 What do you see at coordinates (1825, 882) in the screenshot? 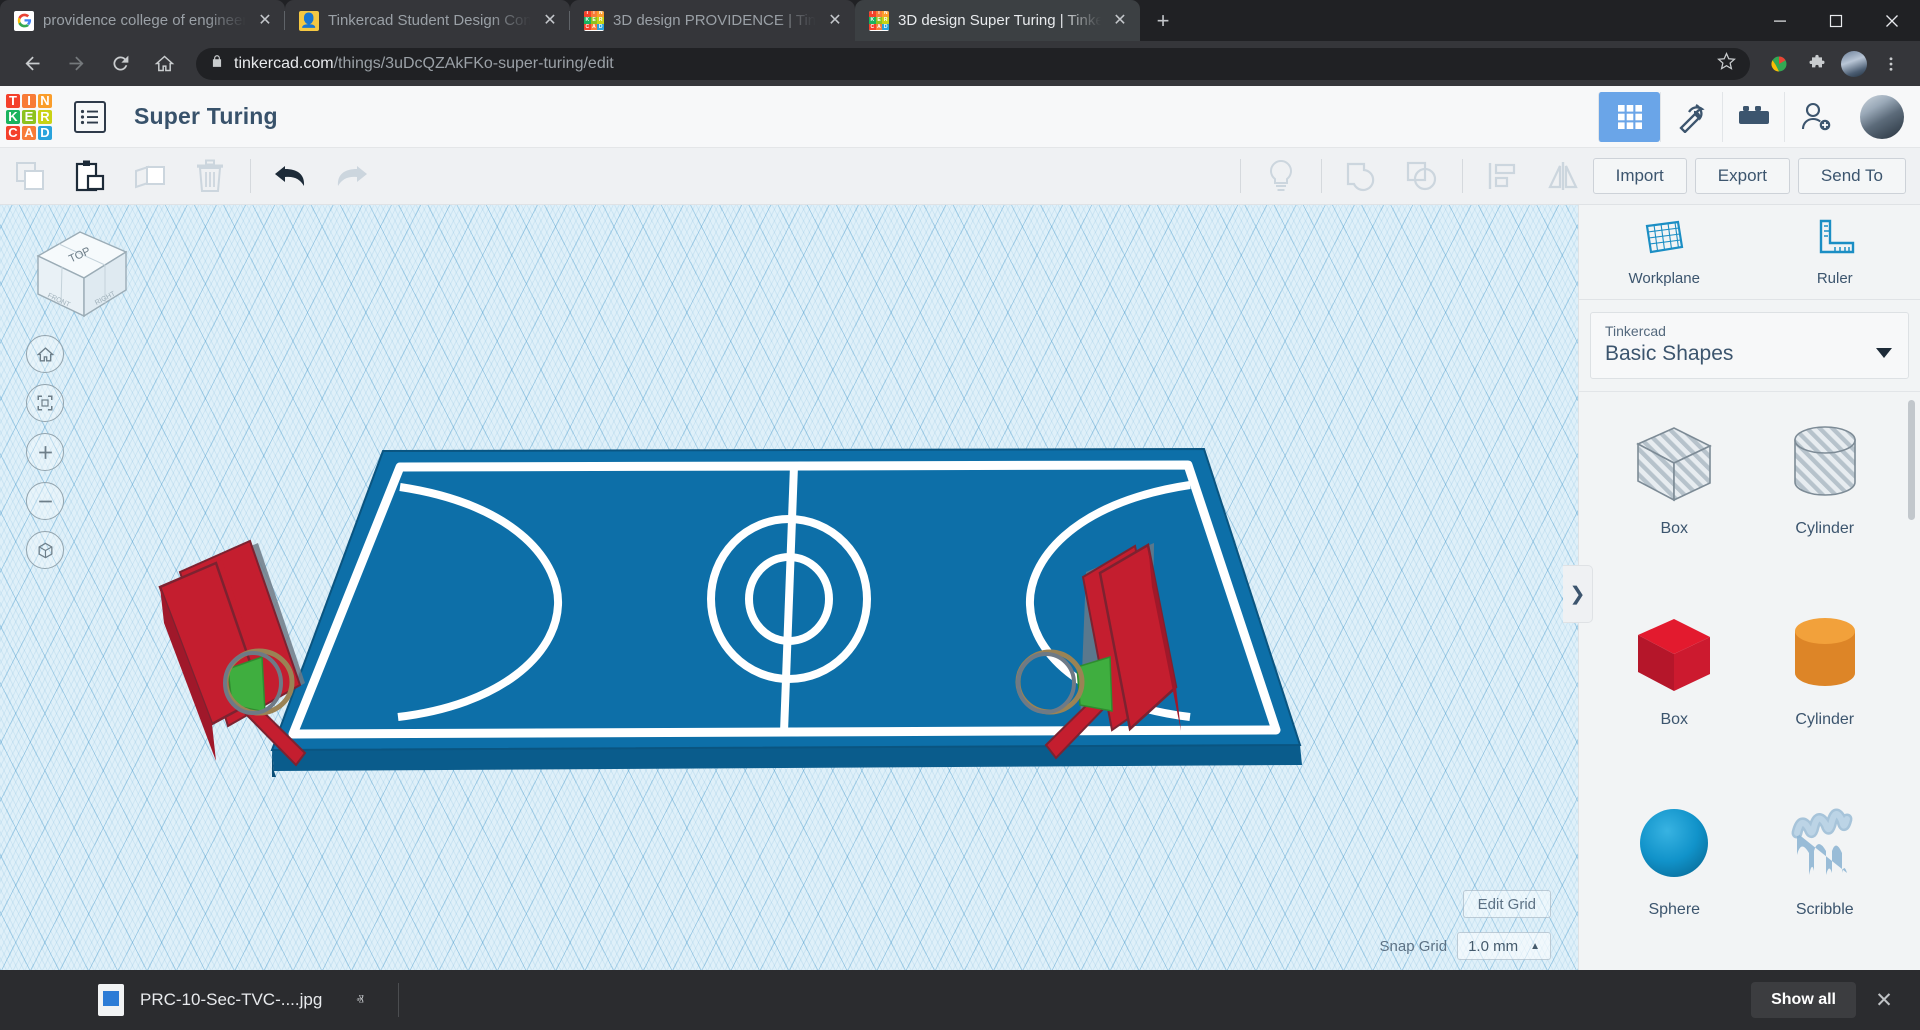
I see `shape-item-scribble: Scribble` at bounding box center [1825, 882].